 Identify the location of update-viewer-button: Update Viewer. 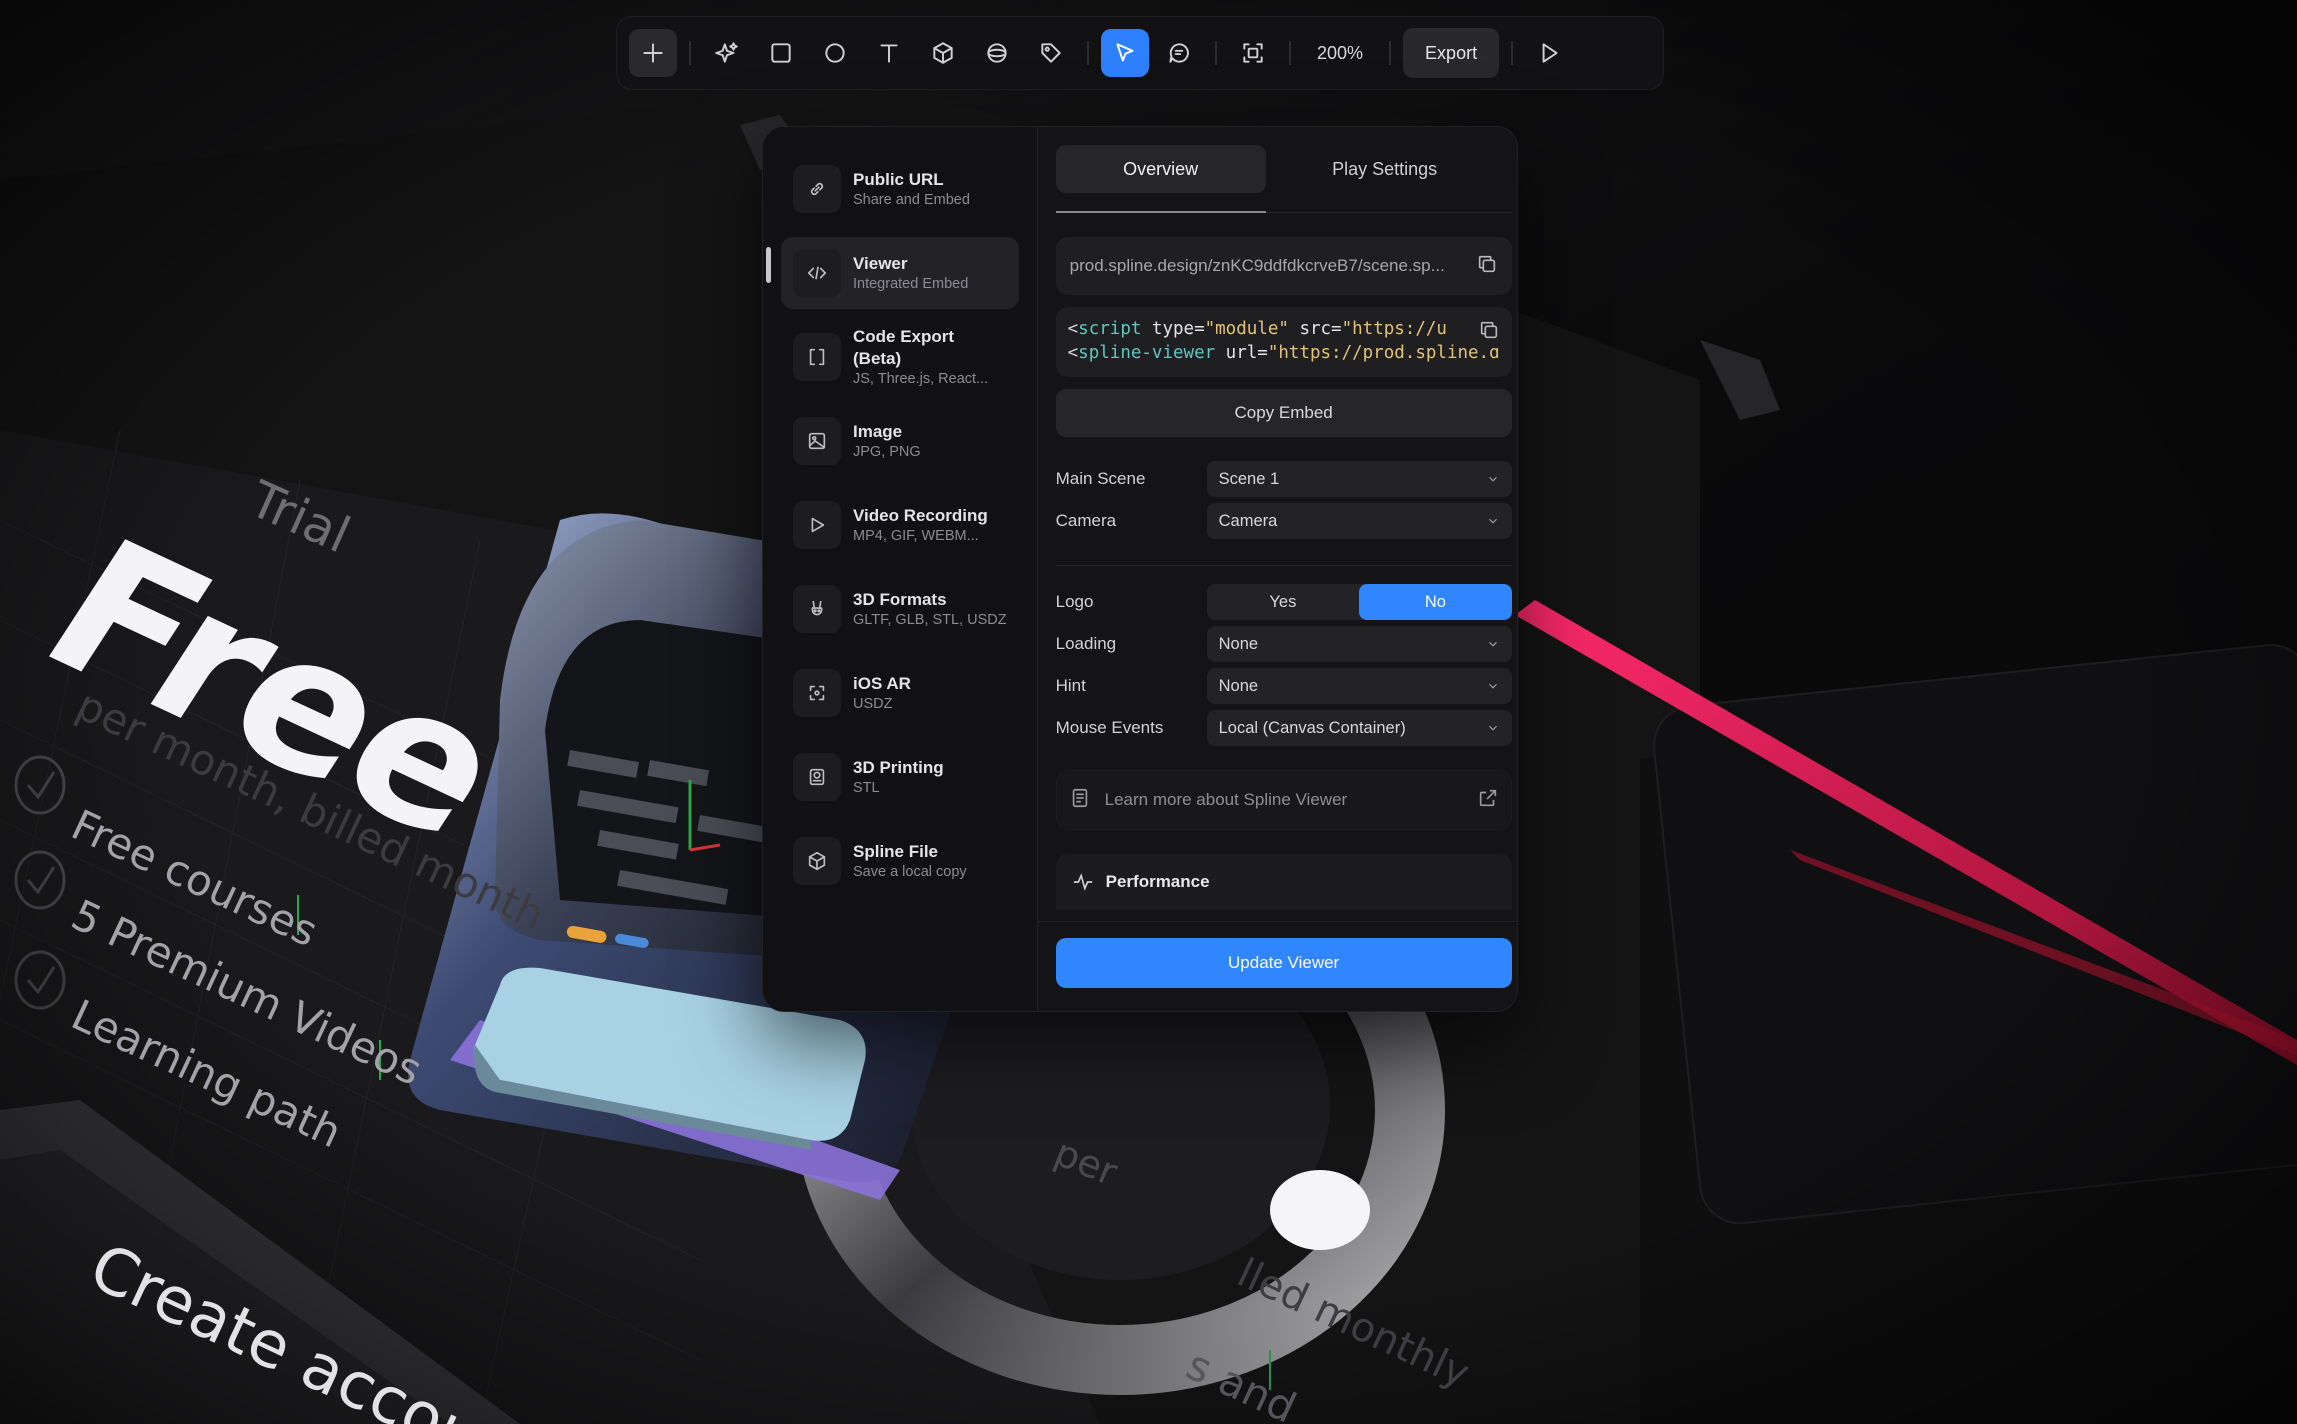
(1283, 963).